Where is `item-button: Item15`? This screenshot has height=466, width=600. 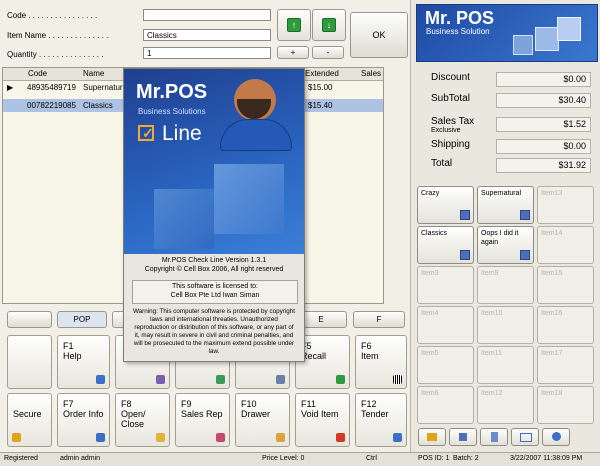 item-button: Item15 is located at coordinates (565, 285).